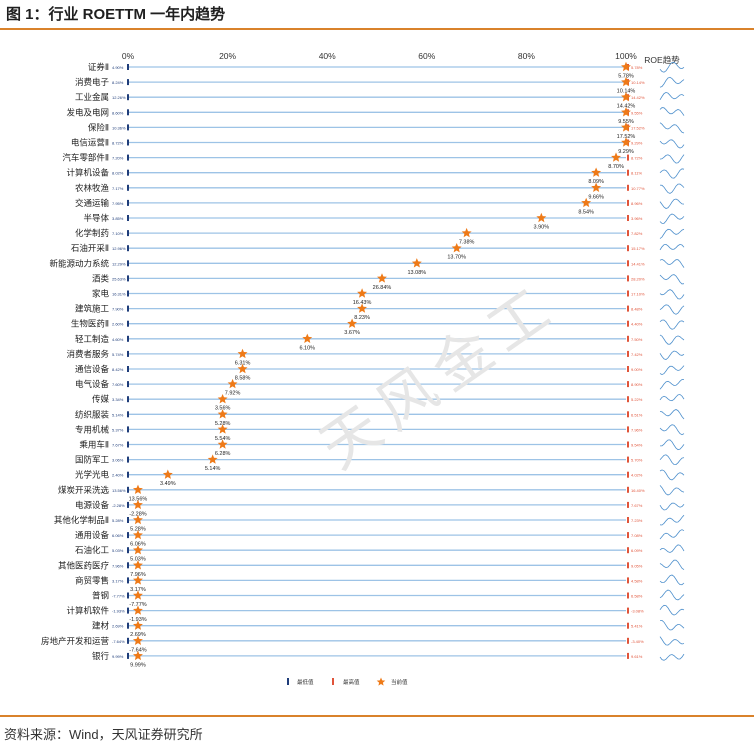  I want to click on min-label: 7.10%, so click(118, 233).